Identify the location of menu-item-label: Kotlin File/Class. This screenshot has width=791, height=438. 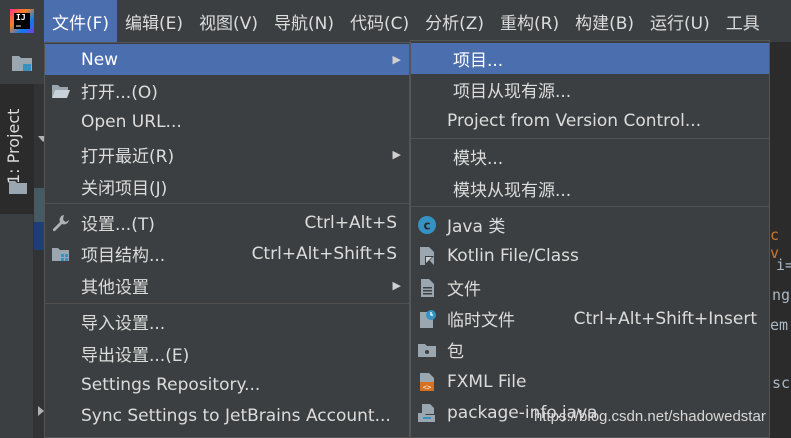
(513, 255).